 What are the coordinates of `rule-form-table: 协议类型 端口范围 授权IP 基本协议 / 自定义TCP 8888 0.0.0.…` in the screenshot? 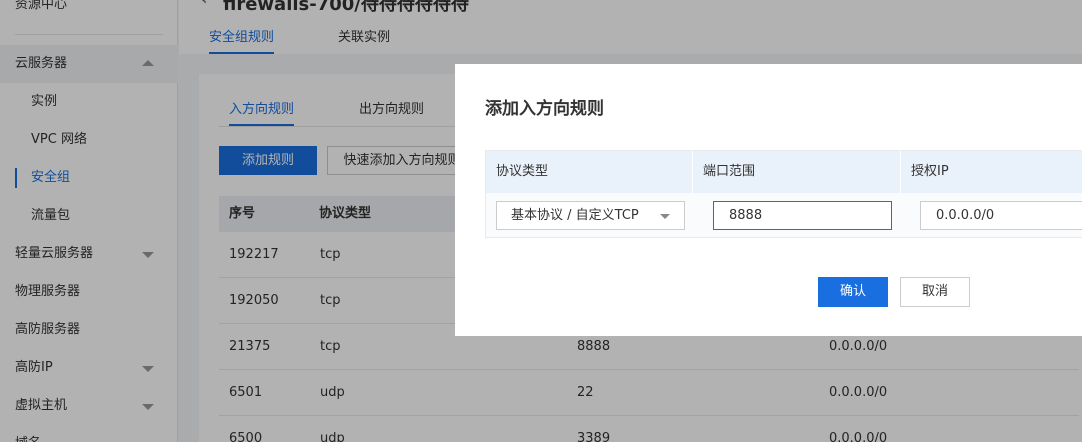 It's located at (783, 194).